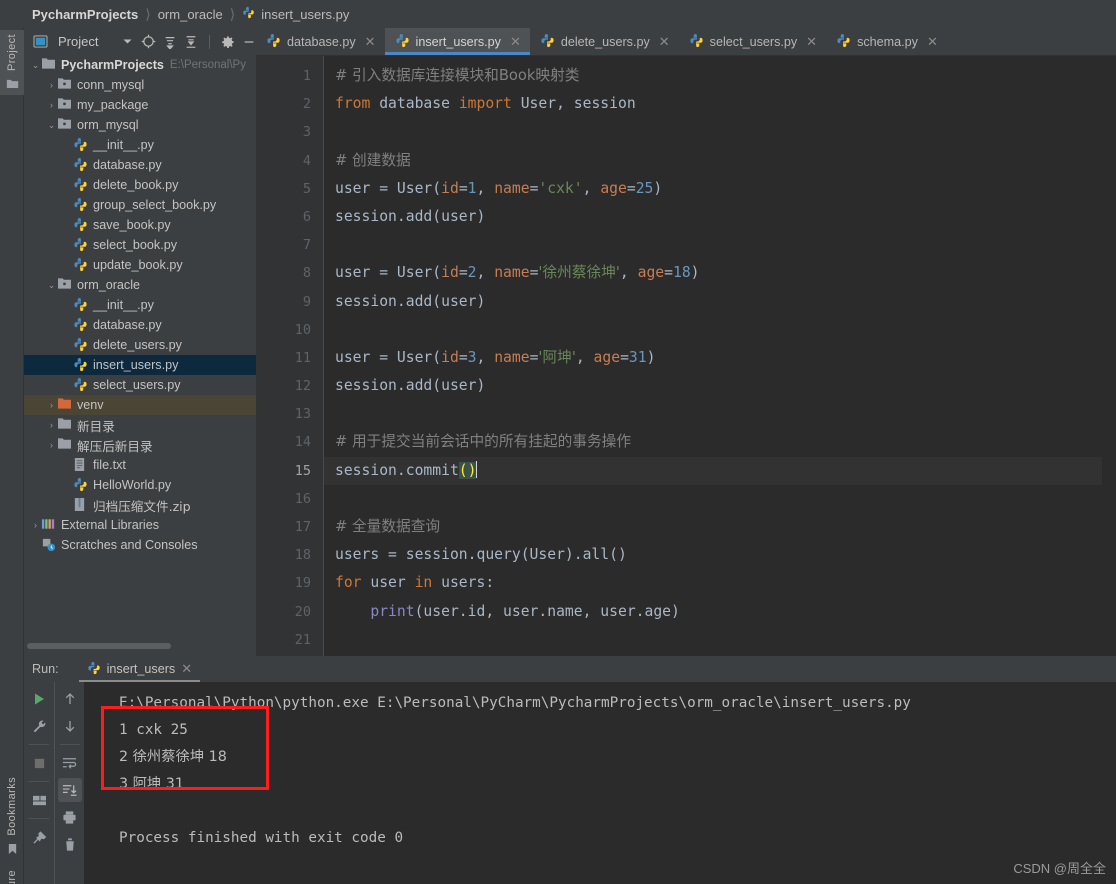 This screenshot has height=884, width=1116. I want to click on code-line: # 引入数据库连接模块和Book映射类, so click(720, 76).